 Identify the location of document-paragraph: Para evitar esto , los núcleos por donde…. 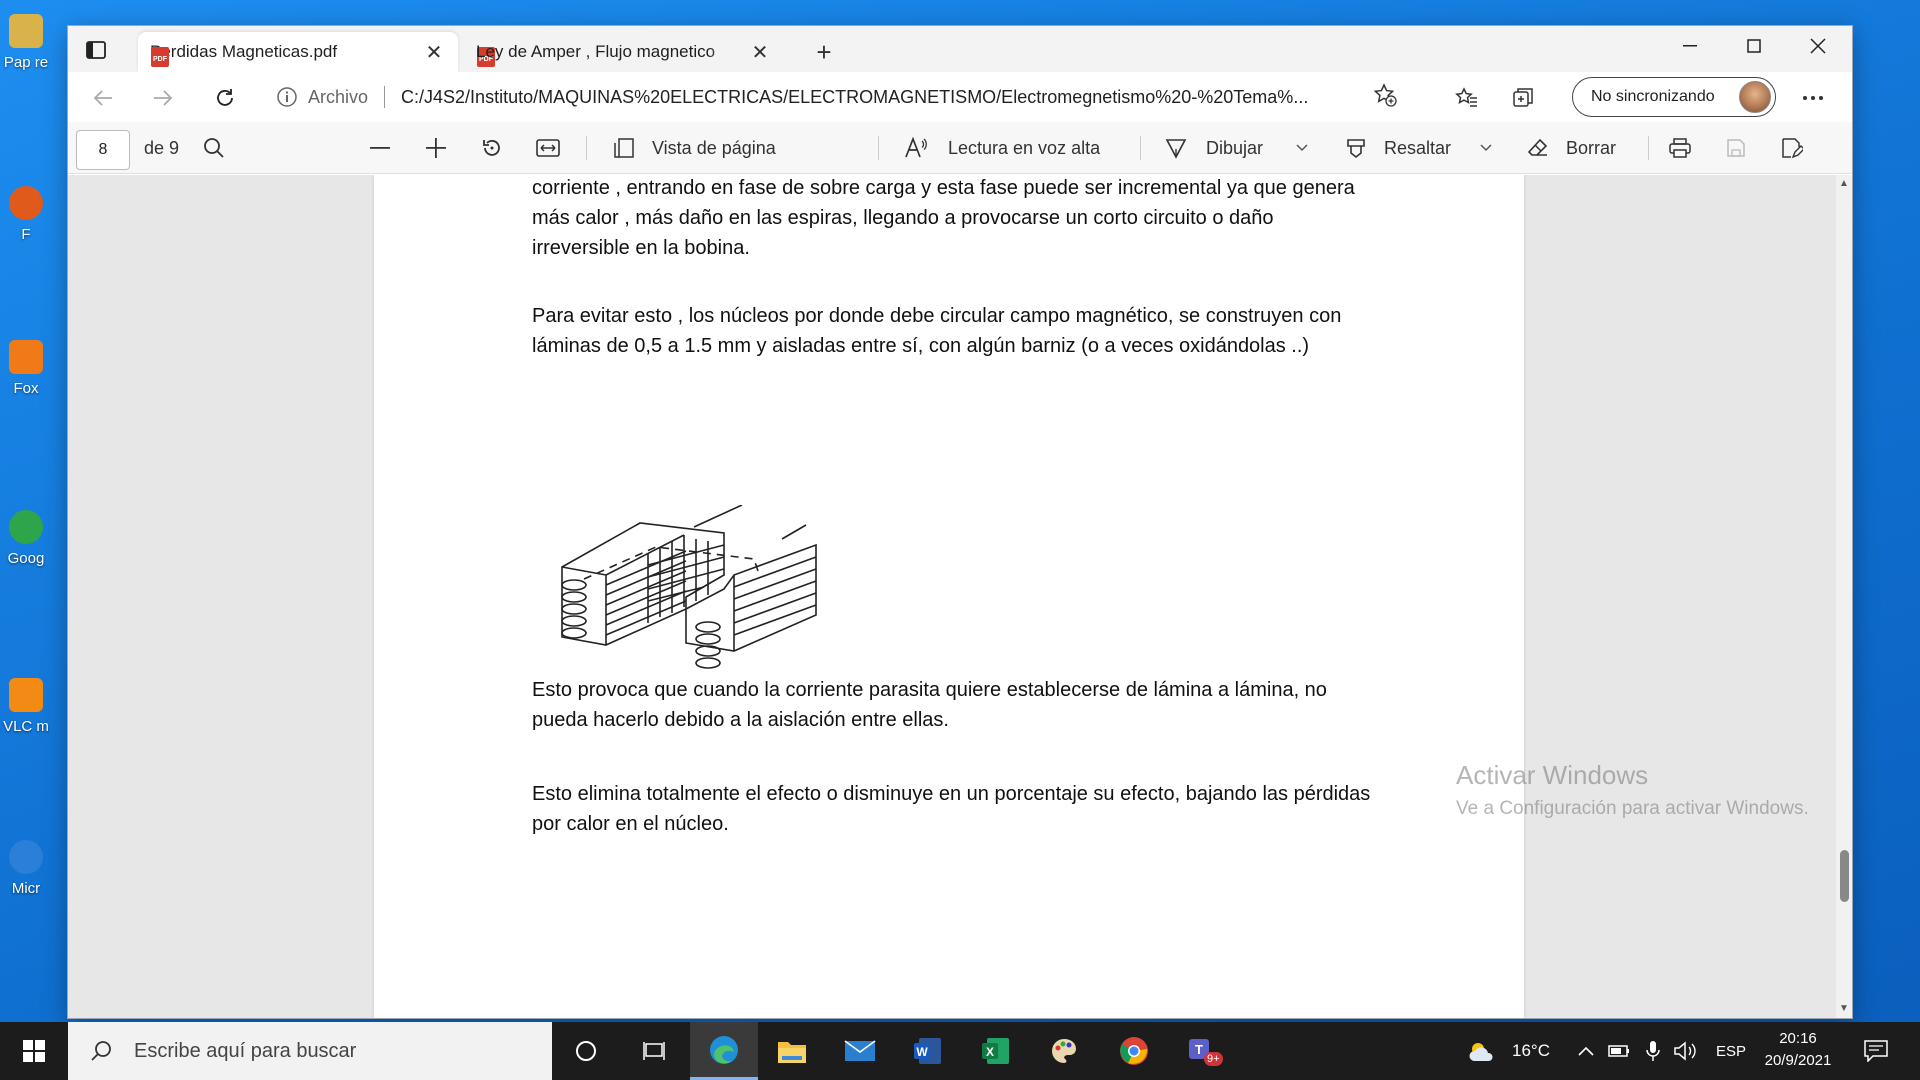
(937, 331).